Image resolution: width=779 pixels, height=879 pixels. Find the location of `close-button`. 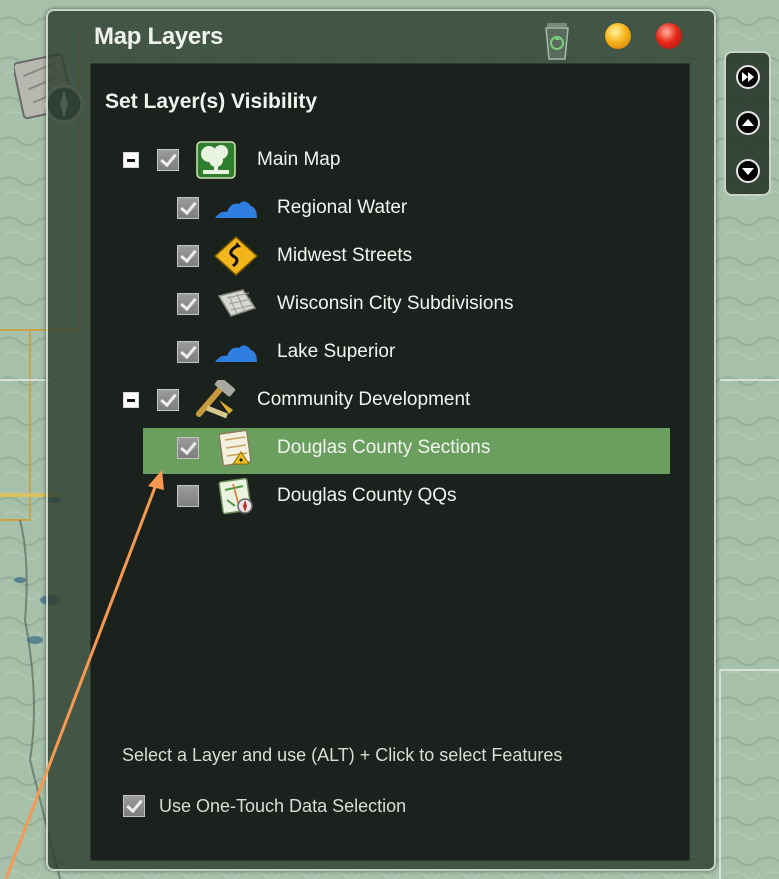

close-button is located at coordinates (669, 36).